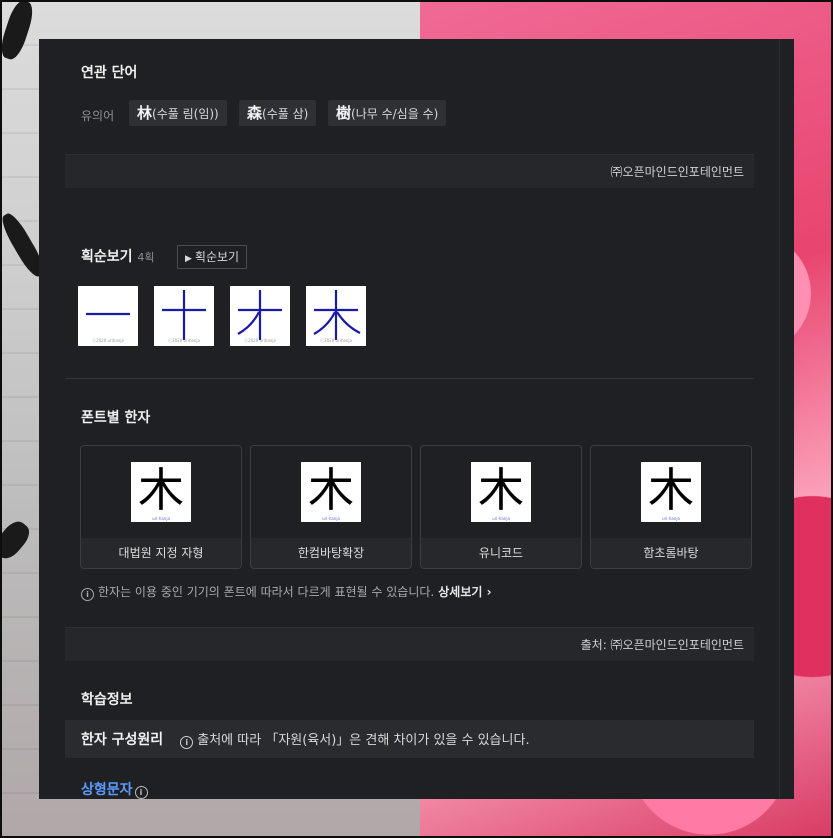 The image size is (833, 838). I want to click on chip-hanja: 樹, so click(344, 113).